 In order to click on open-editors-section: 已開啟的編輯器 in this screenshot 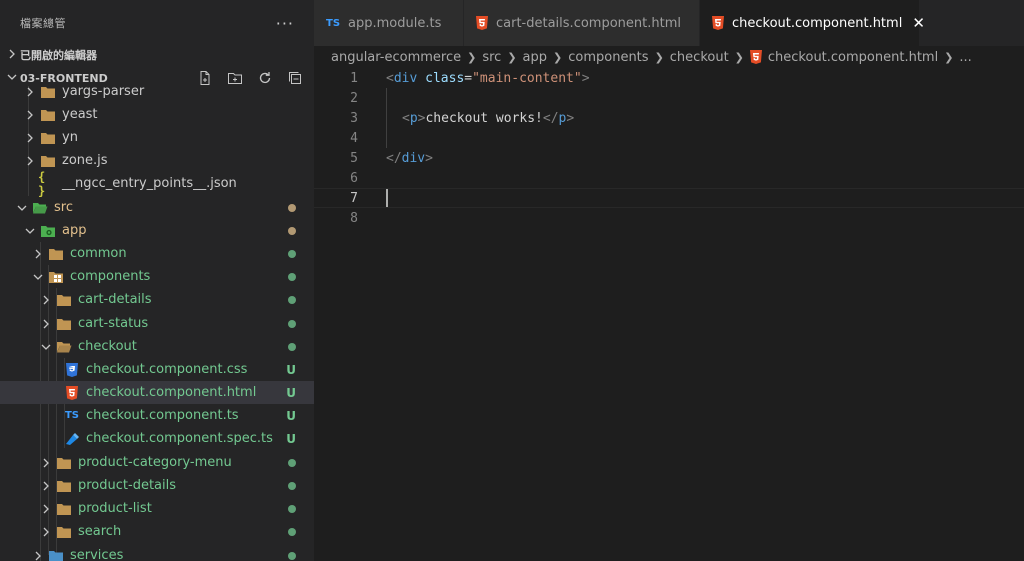, I will do `click(157, 55)`.